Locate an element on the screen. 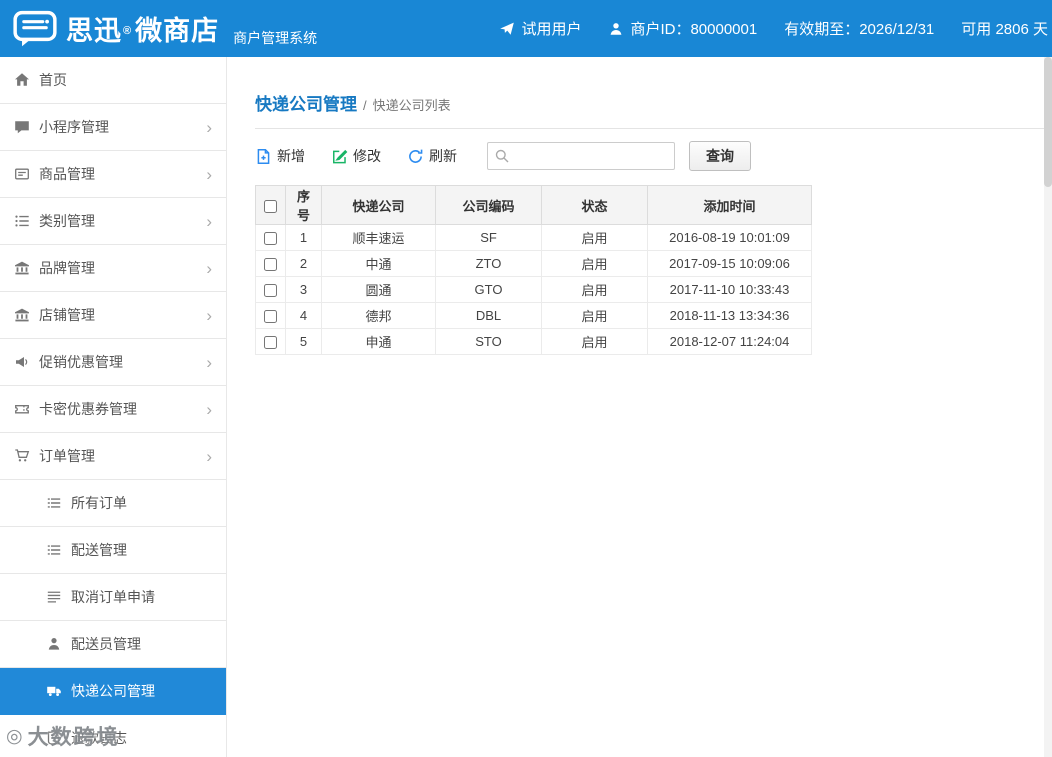  search-box is located at coordinates (581, 156).